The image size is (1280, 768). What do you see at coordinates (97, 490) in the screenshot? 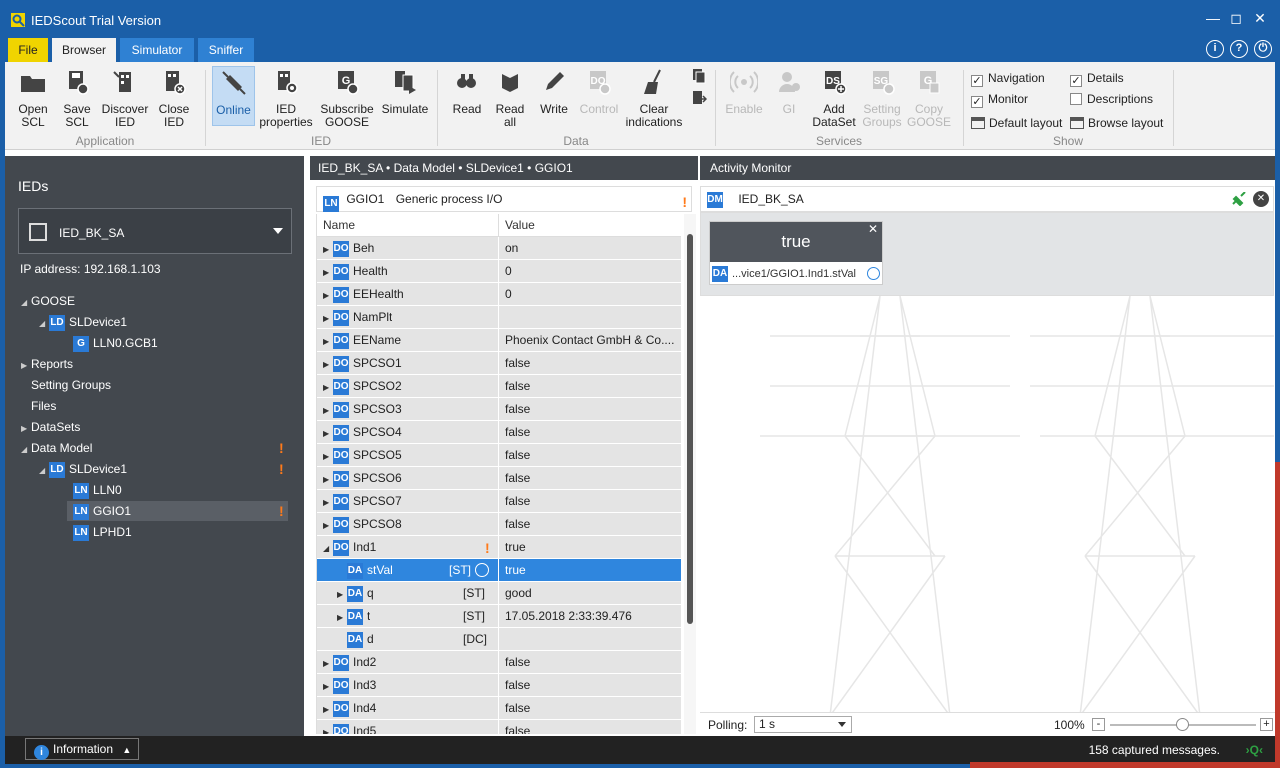
I see `tree-item-lln0: LN LLN0` at bounding box center [97, 490].